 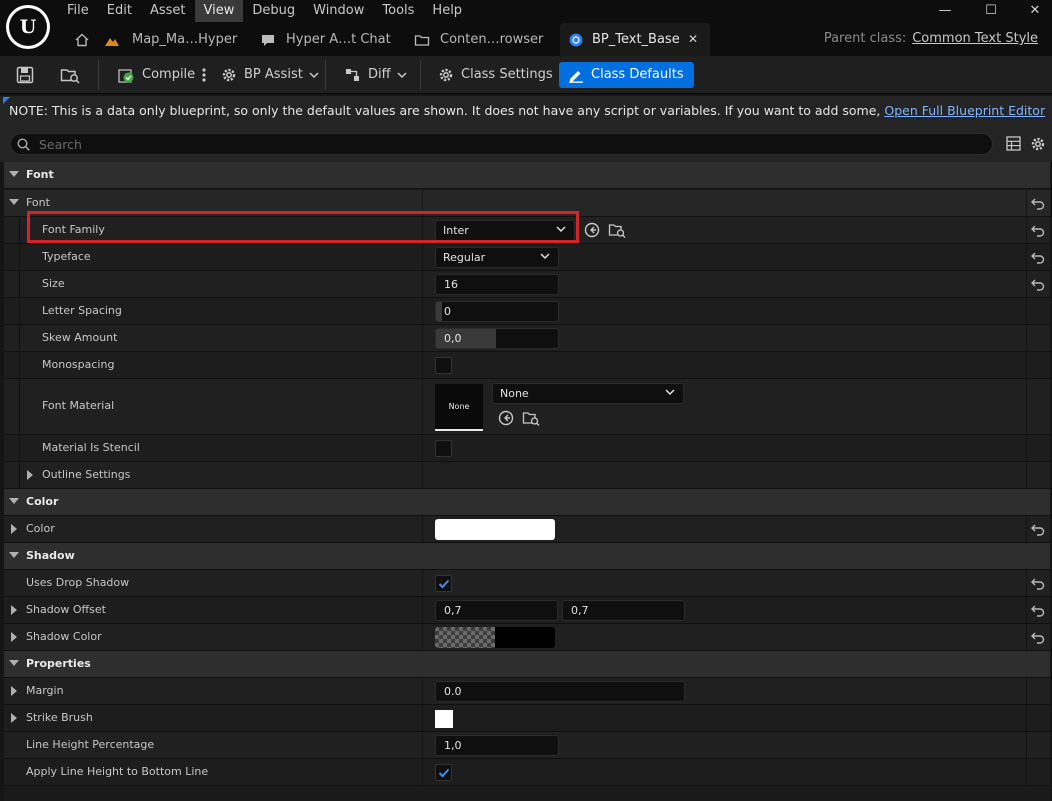 What do you see at coordinates (78, 11) in the screenshot?
I see `menu-file: File` at bounding box center [78, 11].